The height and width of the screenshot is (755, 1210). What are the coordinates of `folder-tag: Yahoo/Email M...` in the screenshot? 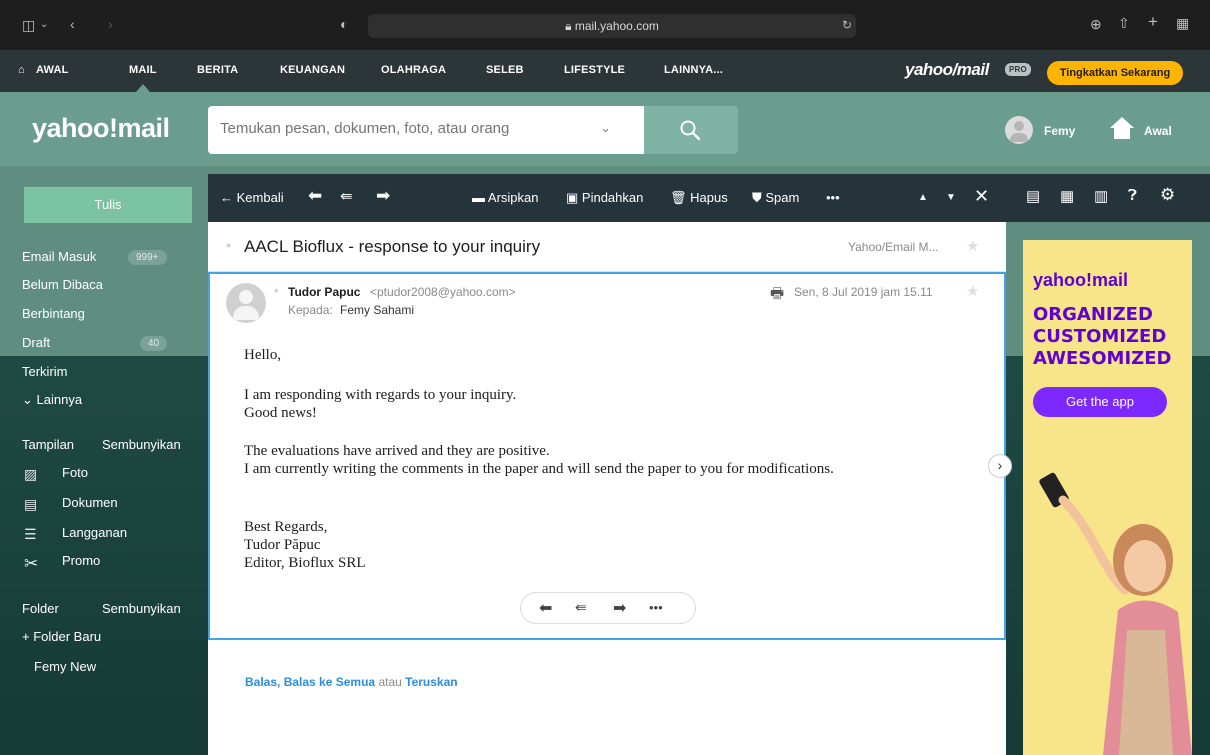 It's located at (893, 247).